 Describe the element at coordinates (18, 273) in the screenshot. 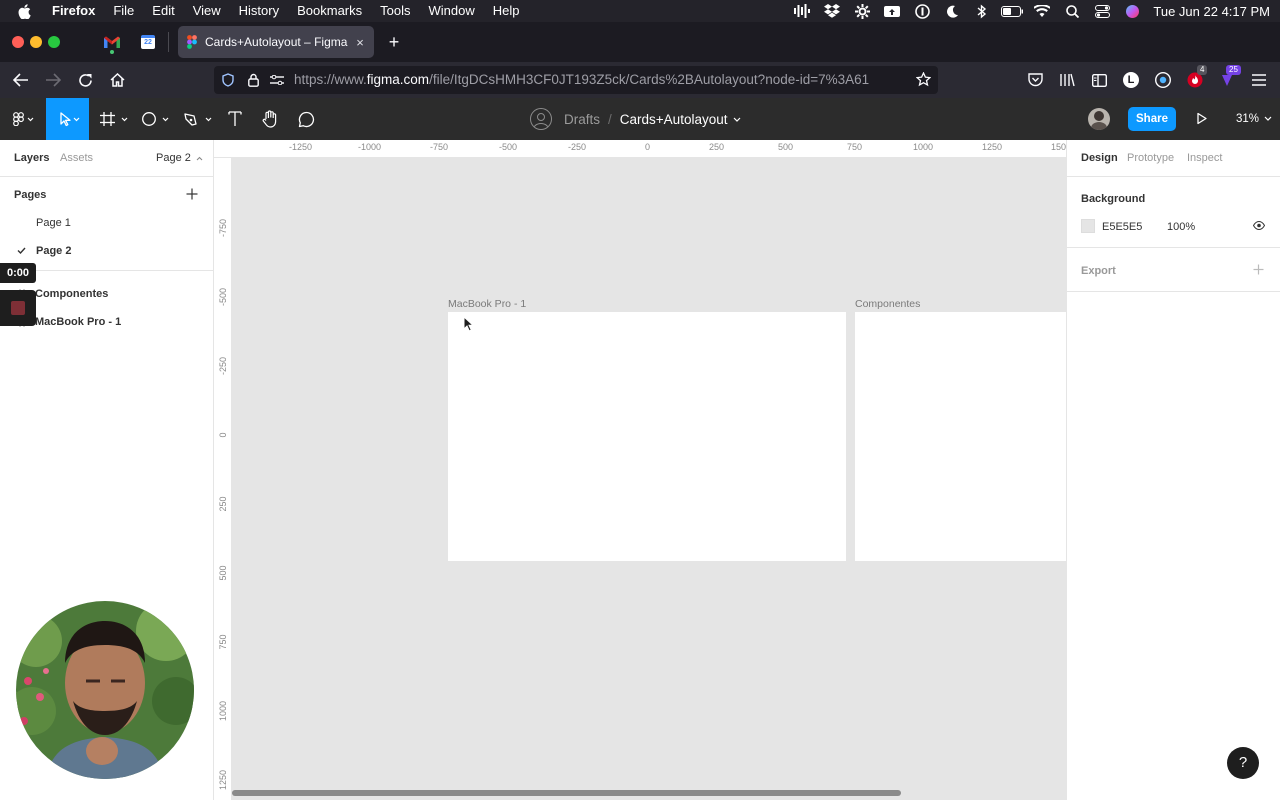

I see `recording-timer: 0:00` at that location.